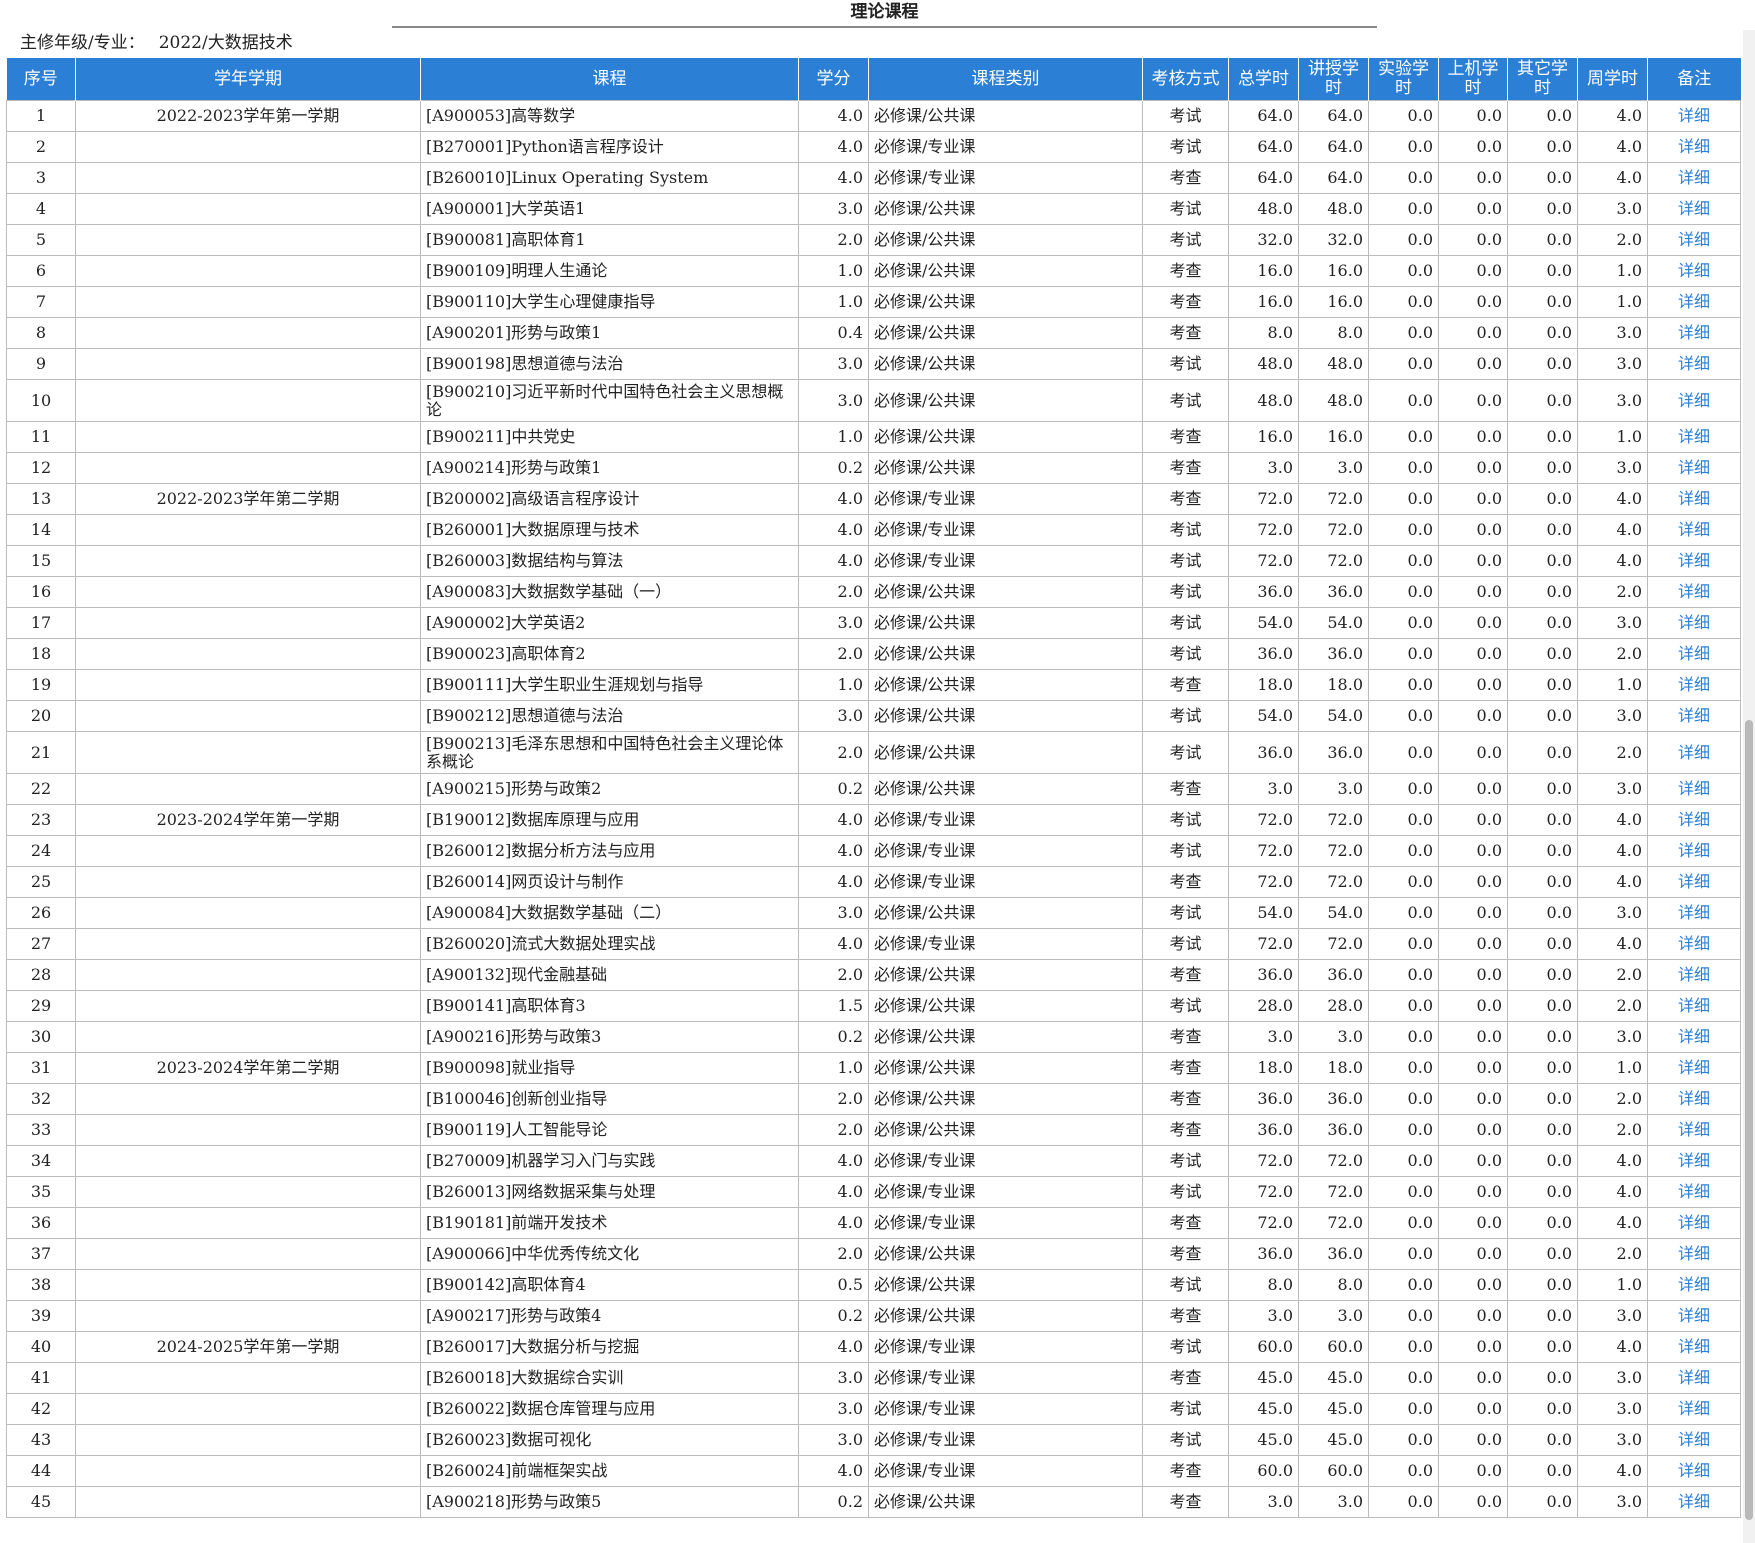 The width and height of the screenshot is (1755, 1543). What do you see at coordinates (609, 1316) in the screenshot?
I see `cell-course: [A900217]形势与政策4` at bounding box center [609, 1316].